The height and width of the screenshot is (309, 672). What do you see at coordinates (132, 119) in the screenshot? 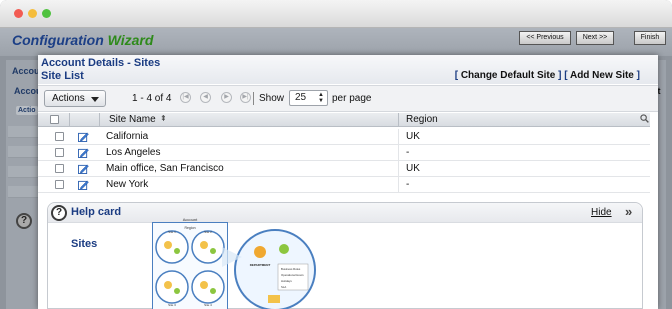
I see `column-header-site-name: Site Name` at bounding box center [132, 119].